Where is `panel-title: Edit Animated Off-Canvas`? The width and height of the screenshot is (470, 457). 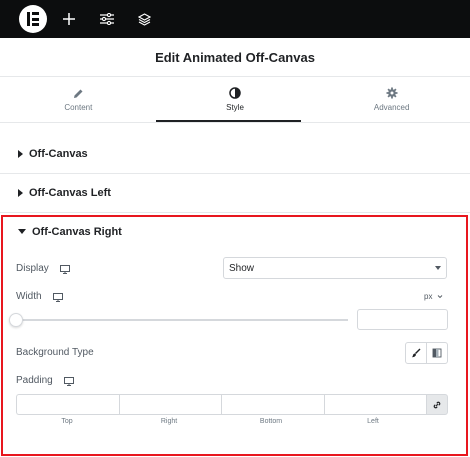
panel-title: Edit Animated Off-Canvas is located at coordinates (235, 57).